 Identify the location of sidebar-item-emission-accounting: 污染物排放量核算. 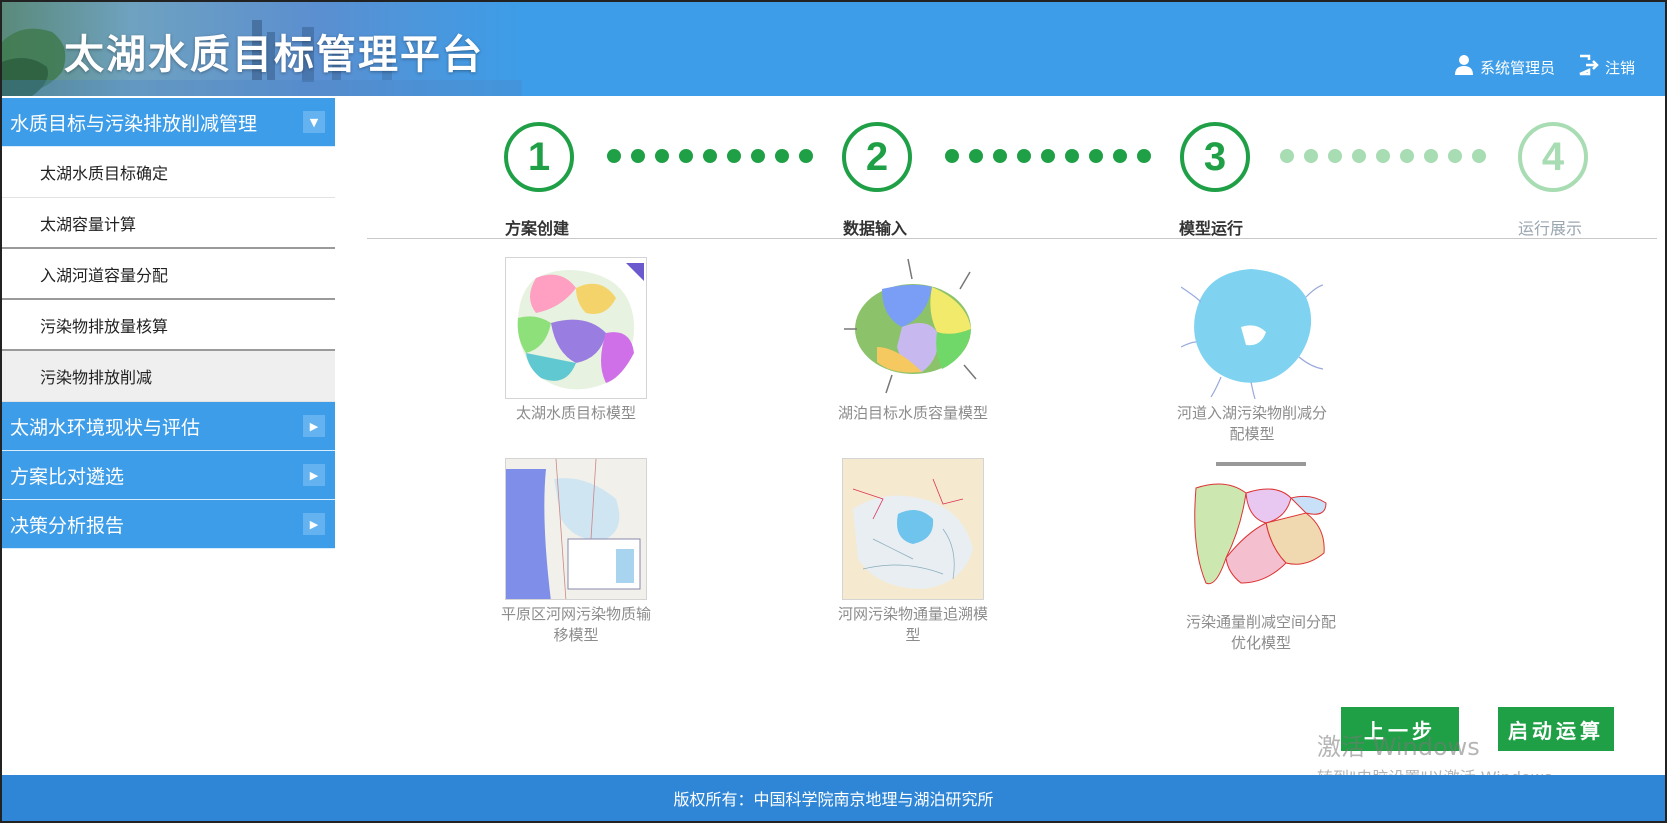
(168, 325).